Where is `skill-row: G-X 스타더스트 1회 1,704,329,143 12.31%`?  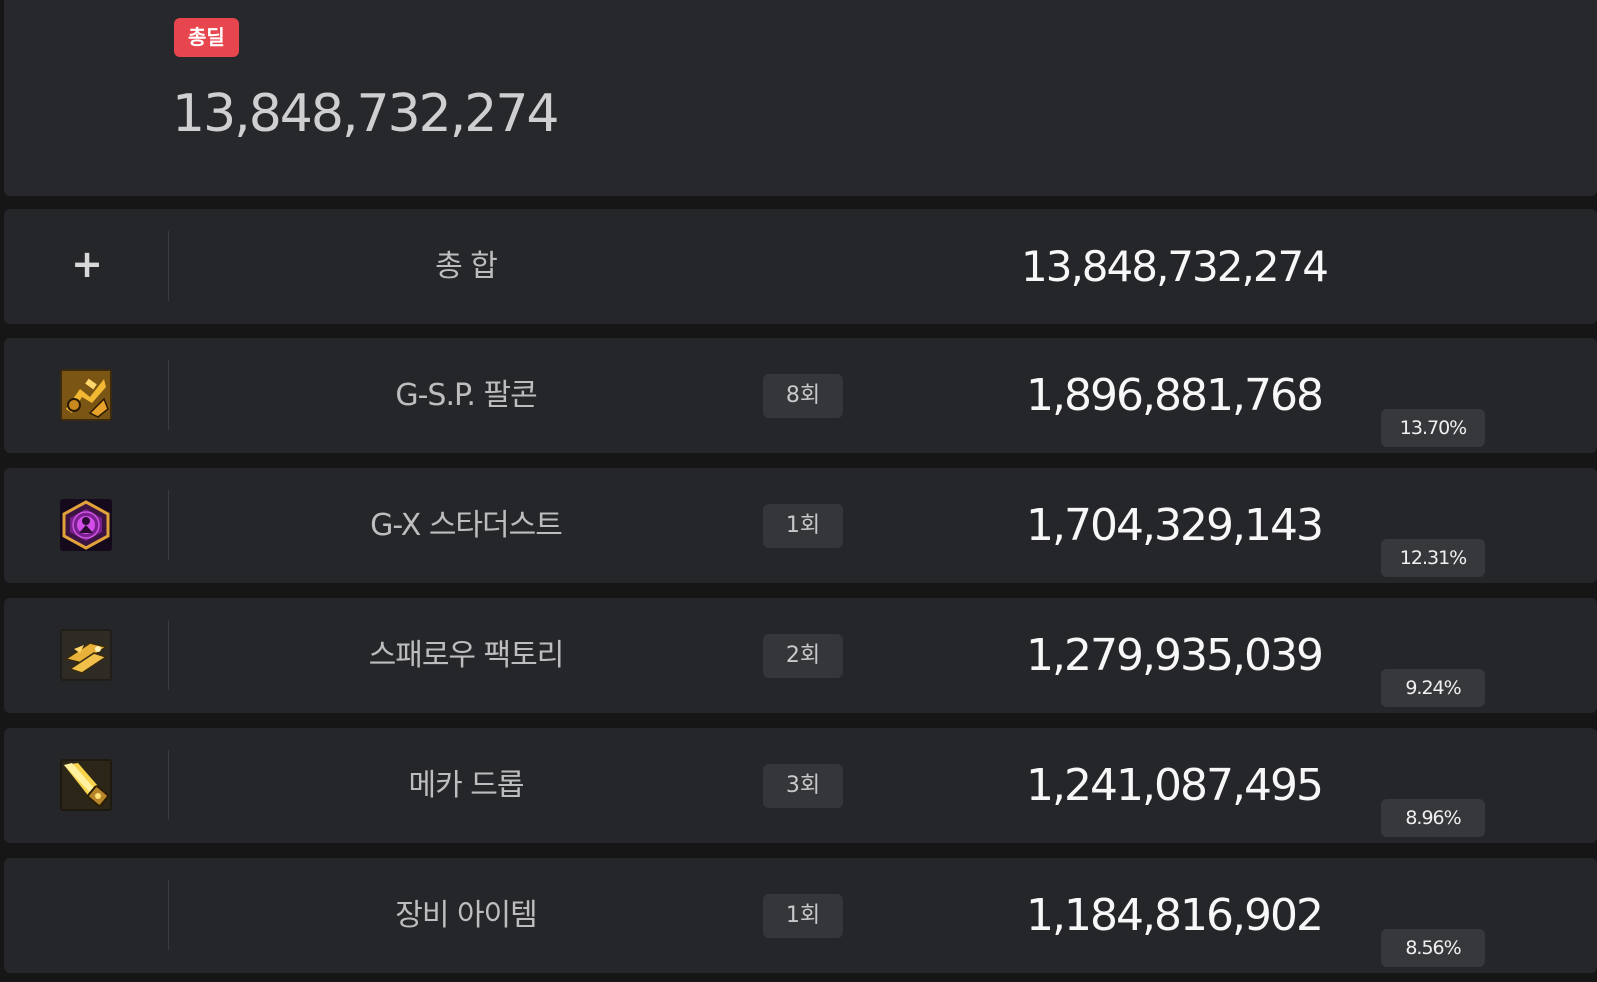
skill-row: G-X 스타더스트 1회 1,704,329,143 12.31% is located at coordinates (800, 525).